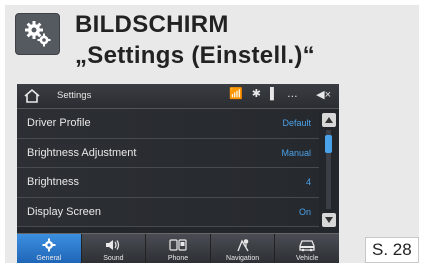 The image size is (427, 269). Describe the element at coordinates (168, 153) in the screenshot. I see `settings-row-brightness-adjustment: Brightness Adjustment Manual` at that location.